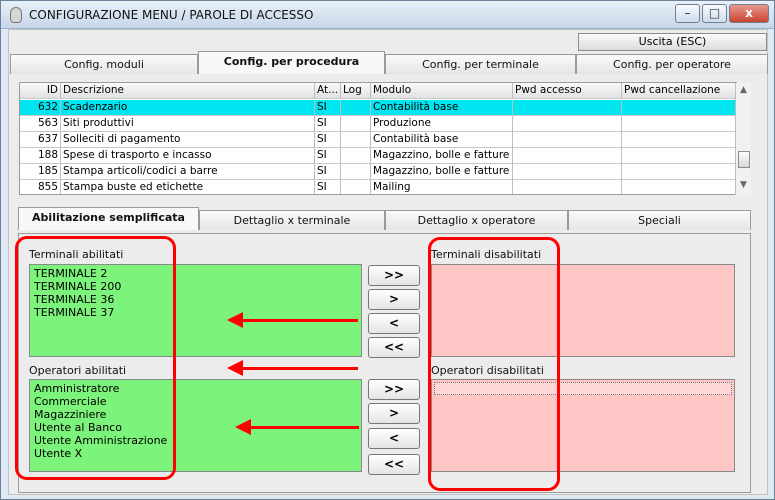  I want to click on minimize-button: –, so click(687, 13).